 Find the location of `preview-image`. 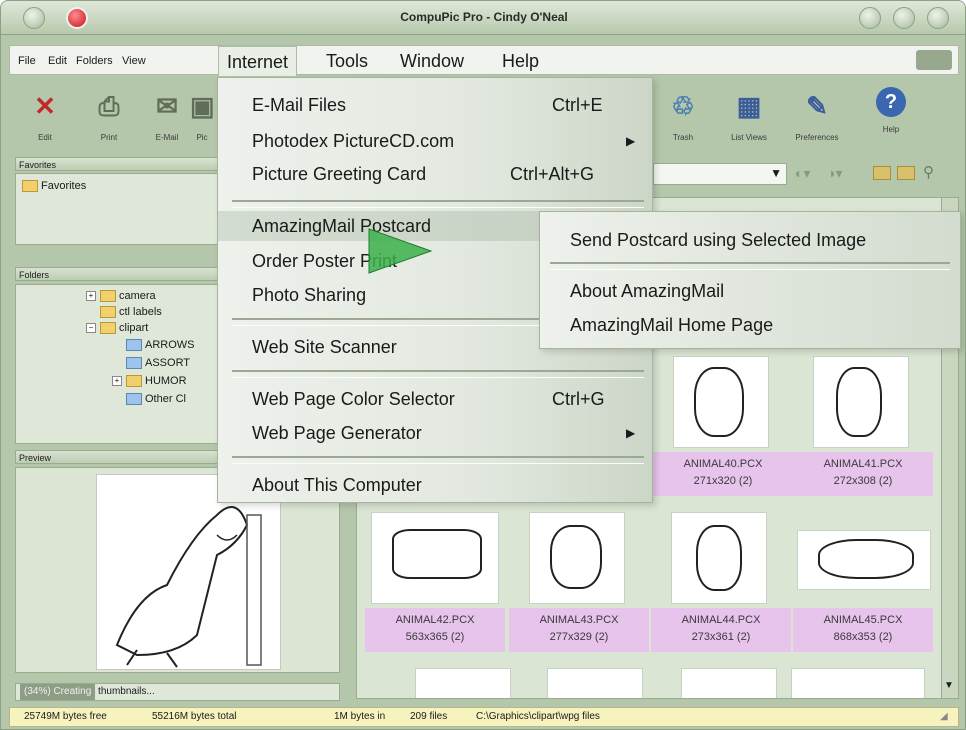

preview-image is located at coordinates (188, 572).